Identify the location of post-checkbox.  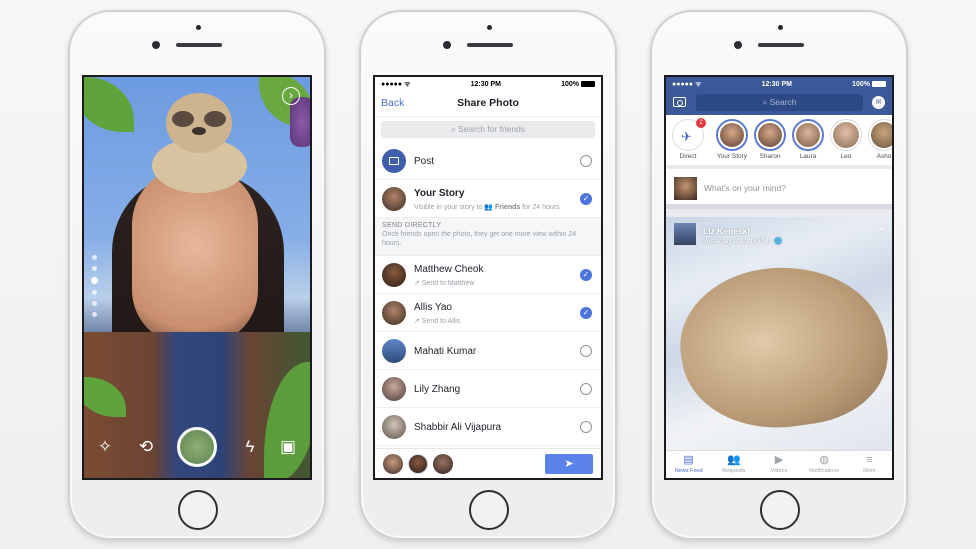
(586, 161).